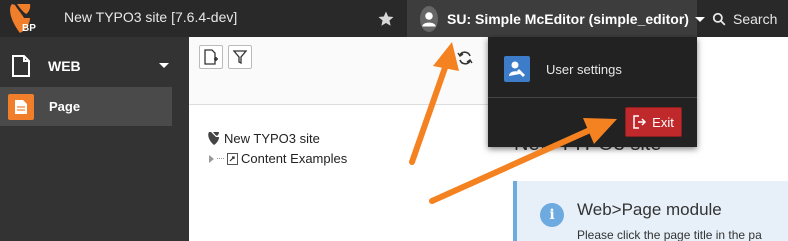 Image resolution: width=788 pixels, height=241 pixels. I want to click on bookmark-button, so click(386, 18).